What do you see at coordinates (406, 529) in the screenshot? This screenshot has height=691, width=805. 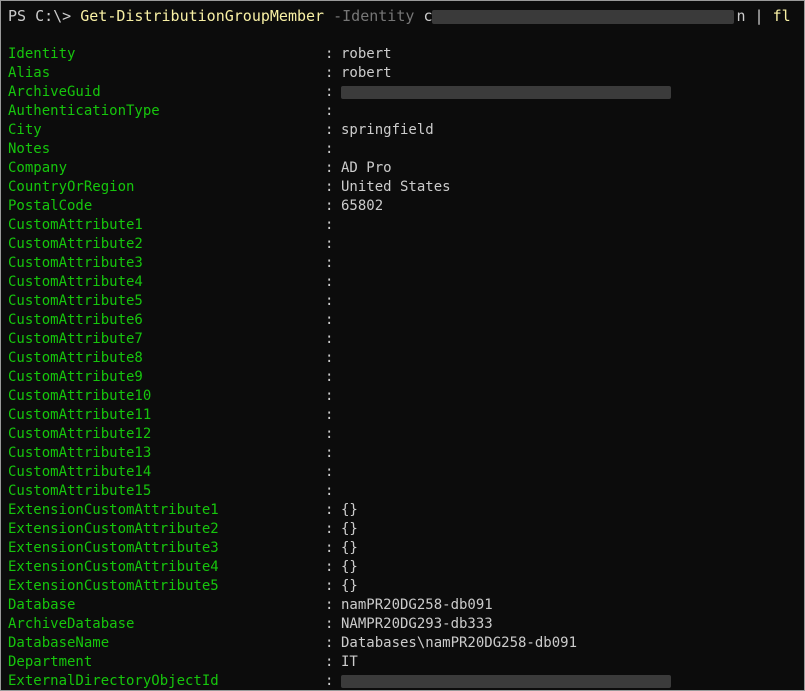 I see `property-row: ExtensionCustomAttribute2: {}` at bounding box center [406, 529].